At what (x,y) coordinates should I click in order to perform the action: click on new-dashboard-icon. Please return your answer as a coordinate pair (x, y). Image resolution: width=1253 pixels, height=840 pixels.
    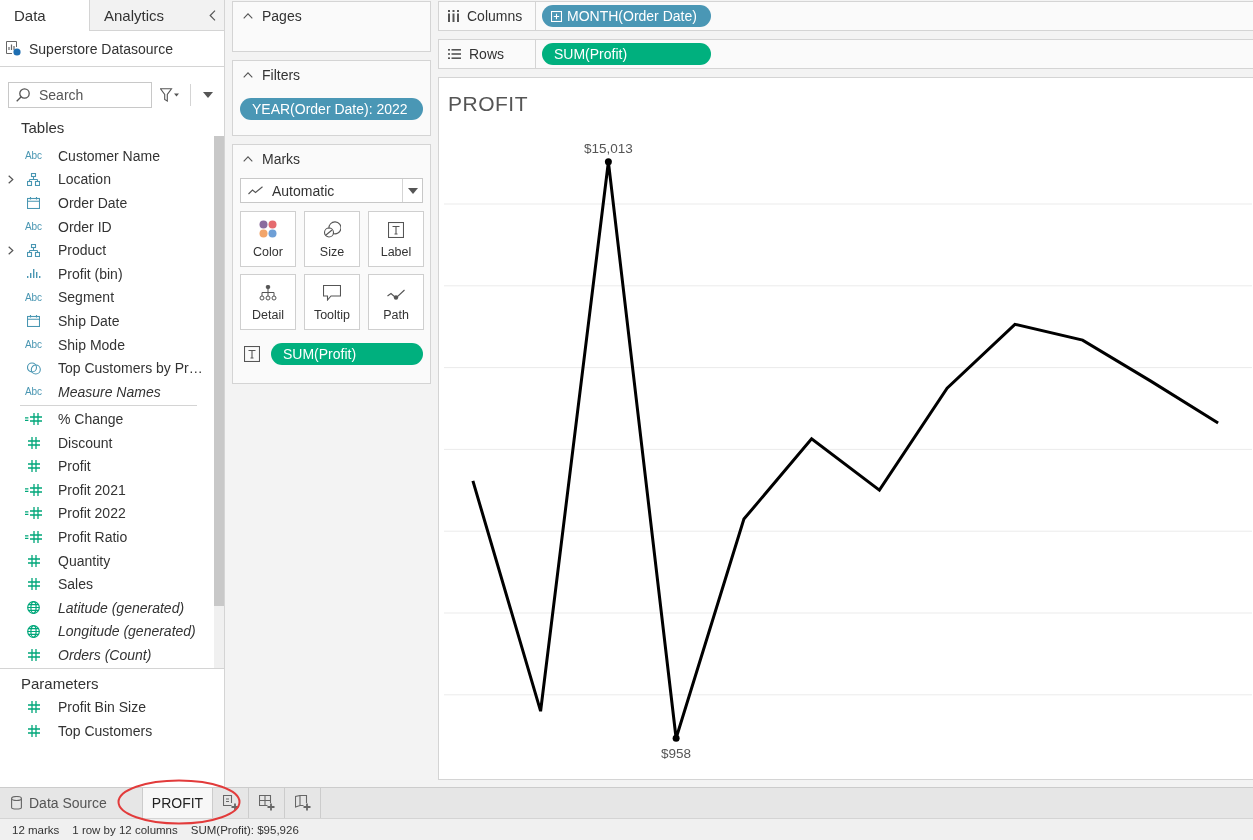
    Looking at the image, I should click on (266, 803).